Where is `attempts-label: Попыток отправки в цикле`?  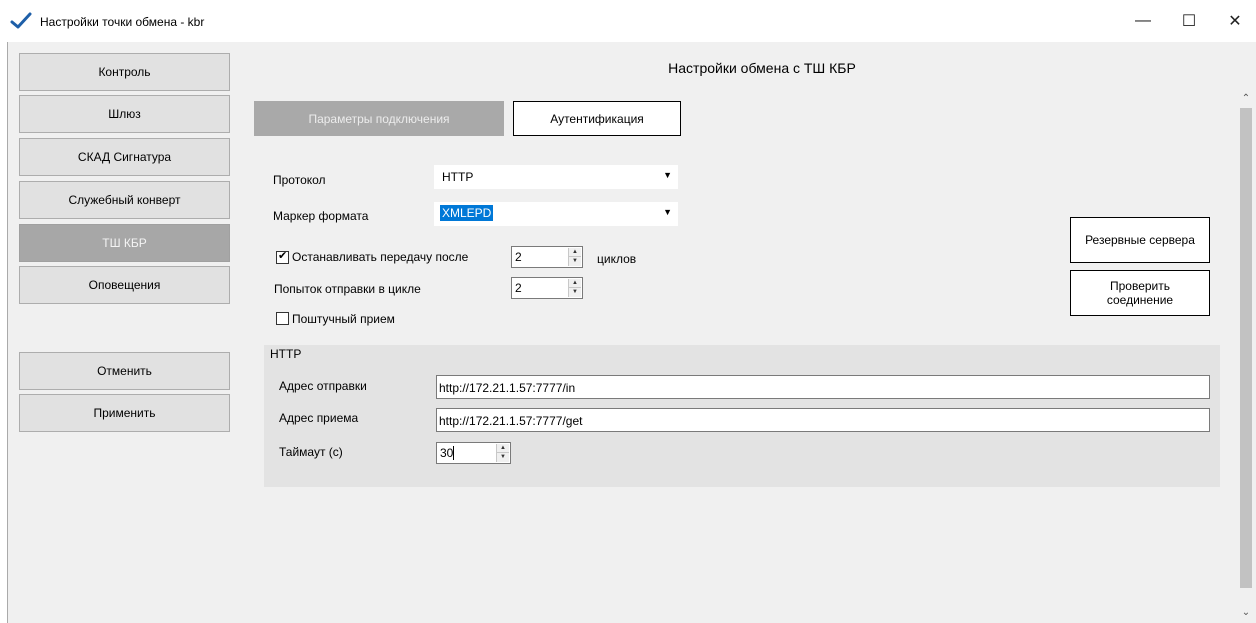
attempts-label: Попыток отправки в цикле is located at coordinates (347, 289).